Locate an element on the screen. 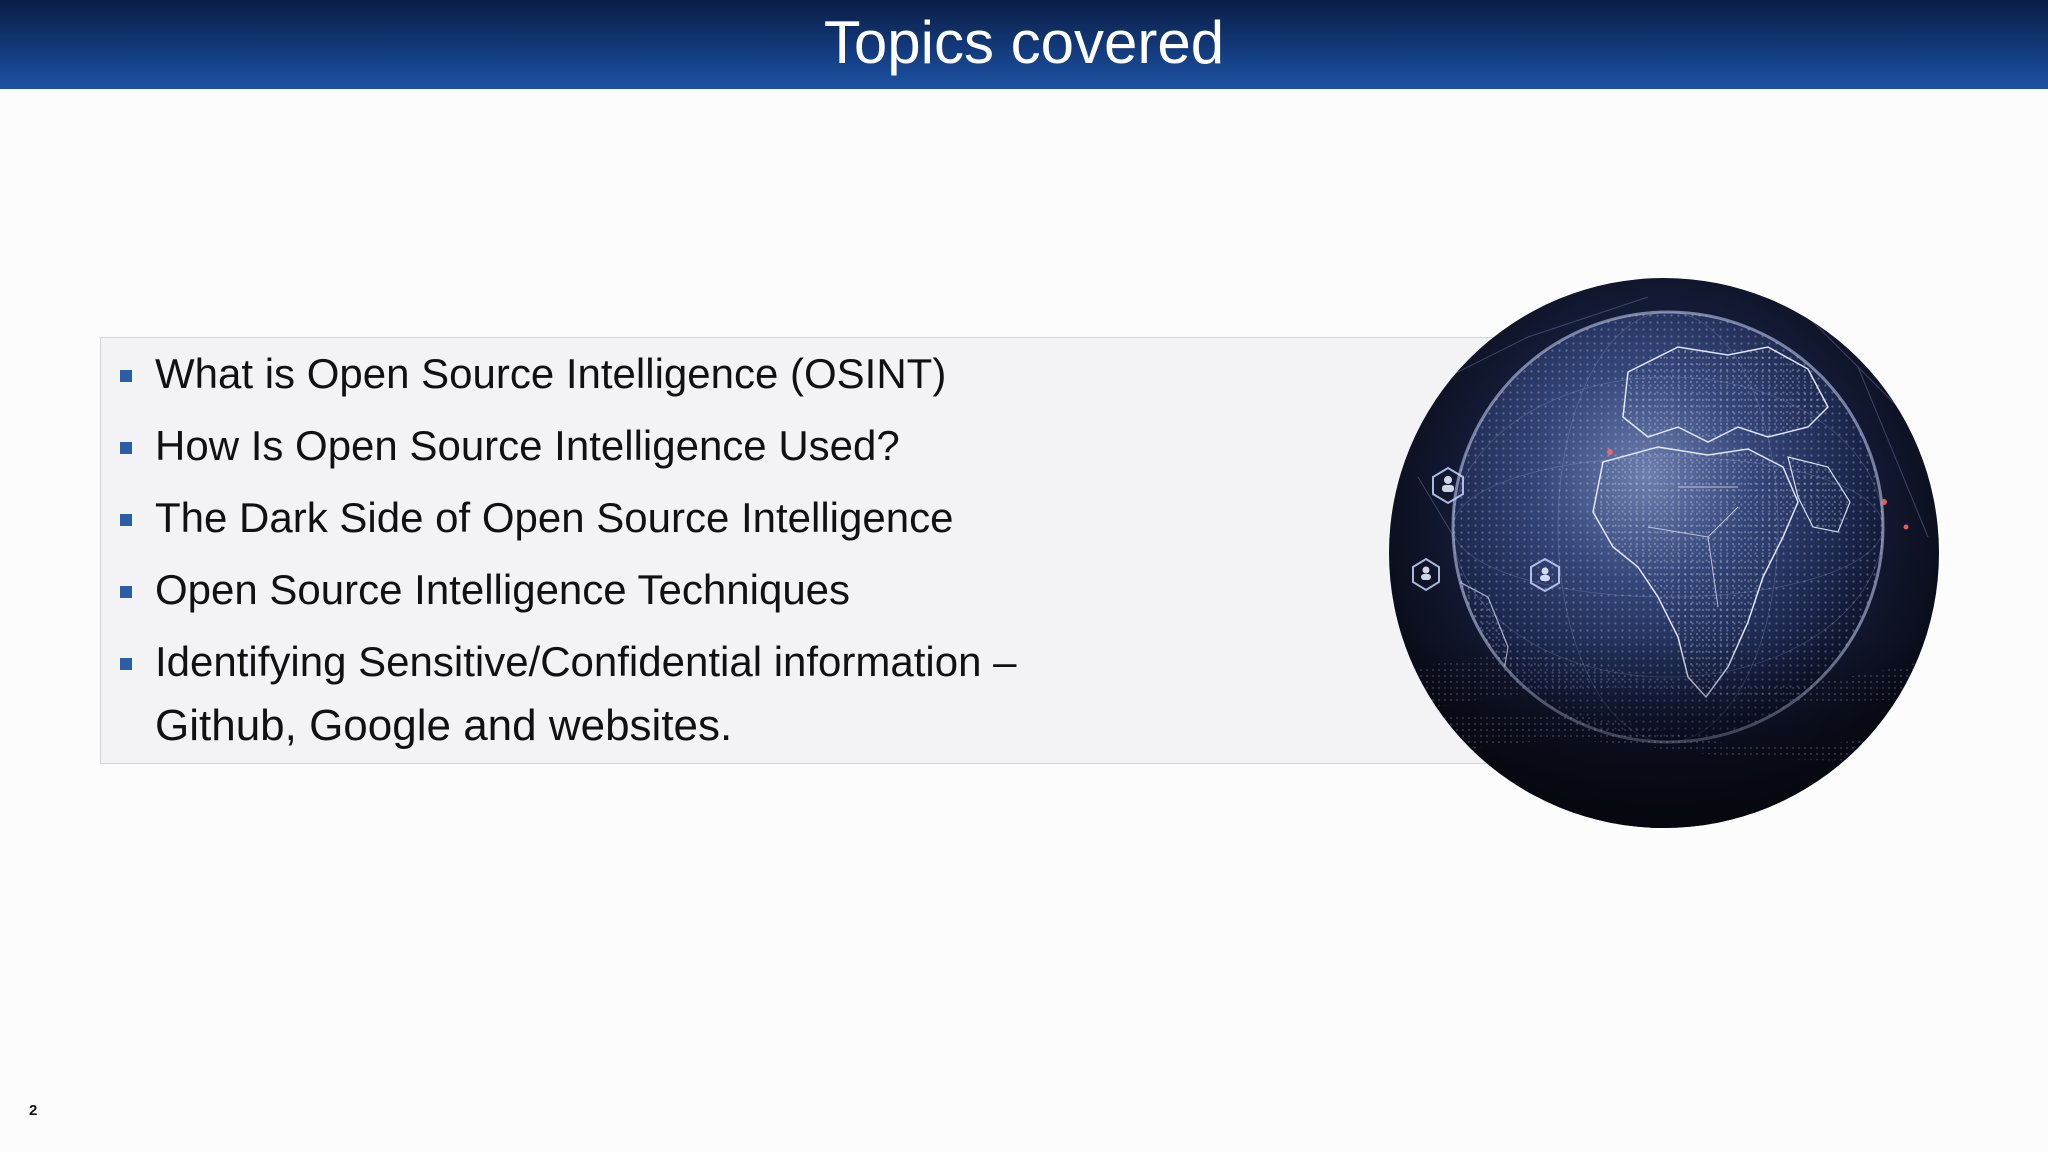  topic-text-continuation: Github, Google and websites. is located at coordinates (444, 725).